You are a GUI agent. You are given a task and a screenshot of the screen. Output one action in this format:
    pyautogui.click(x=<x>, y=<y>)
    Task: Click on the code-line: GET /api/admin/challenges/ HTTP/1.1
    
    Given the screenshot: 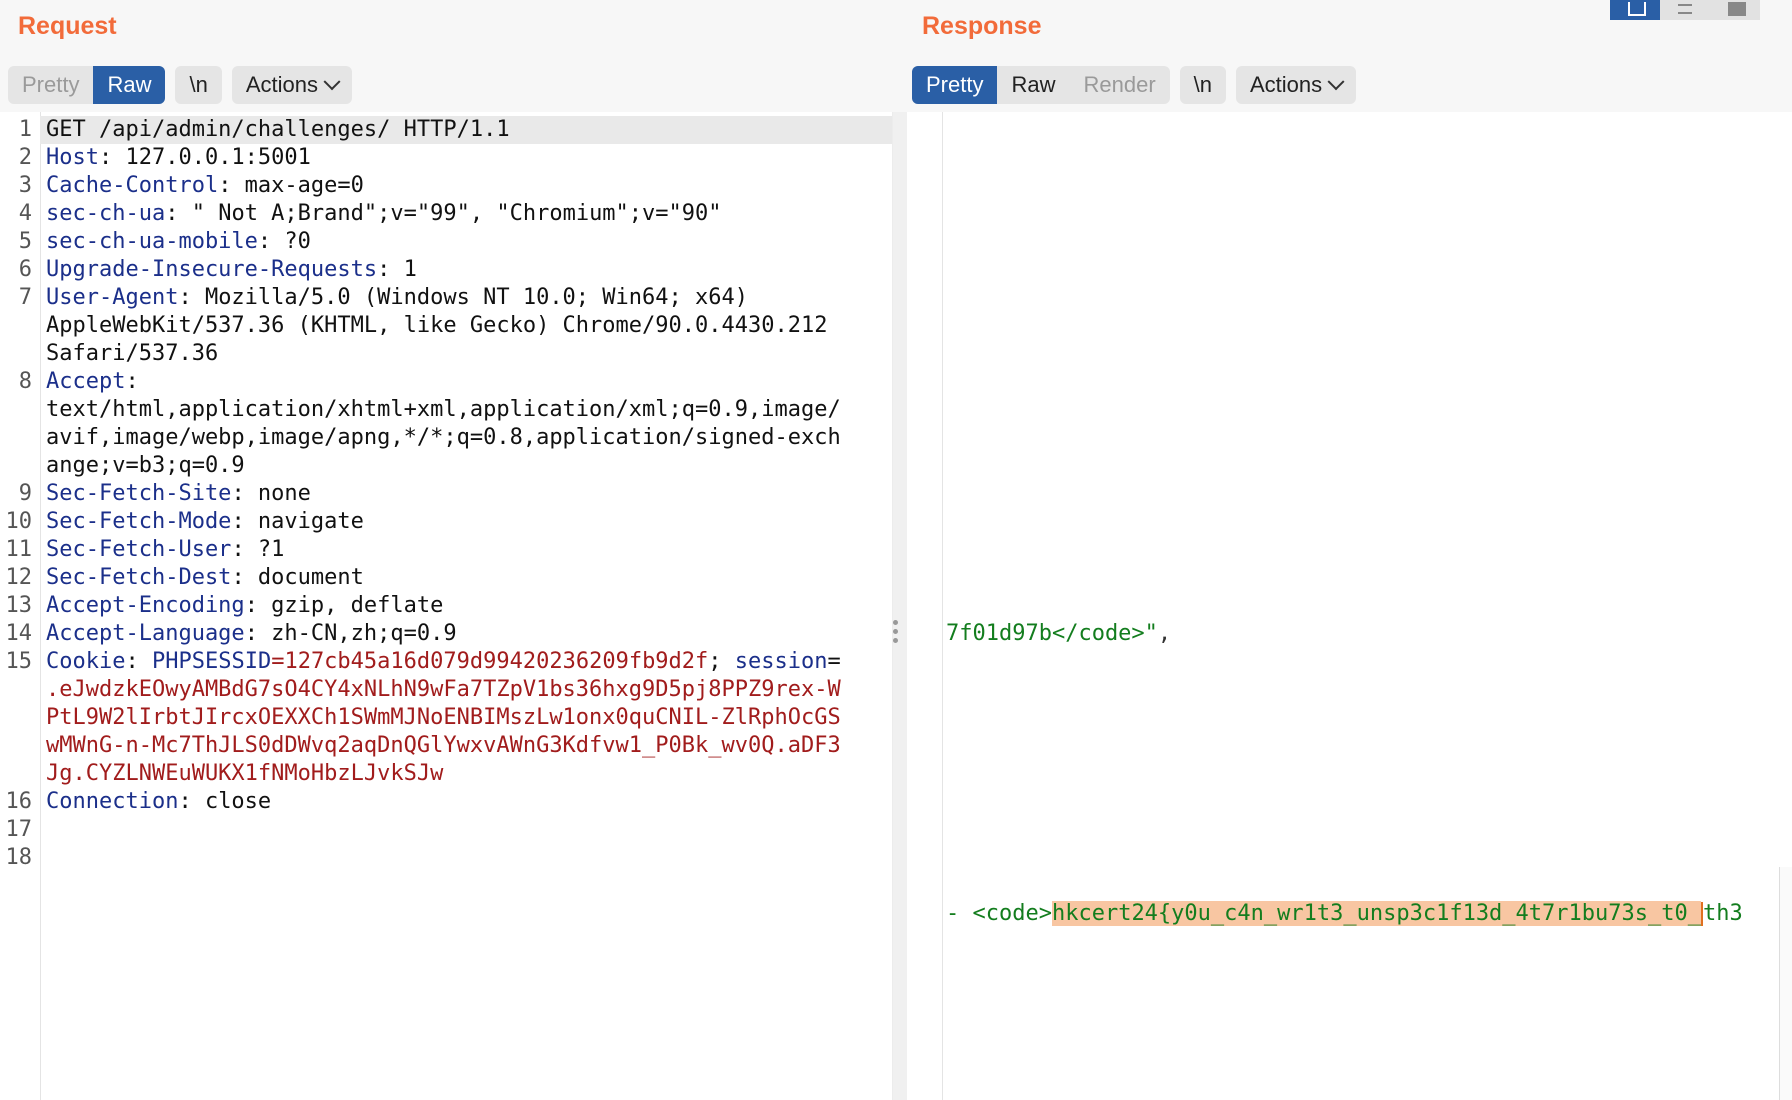 What is the action you would take?
    pyautogui.click(x=466, y=130)
    